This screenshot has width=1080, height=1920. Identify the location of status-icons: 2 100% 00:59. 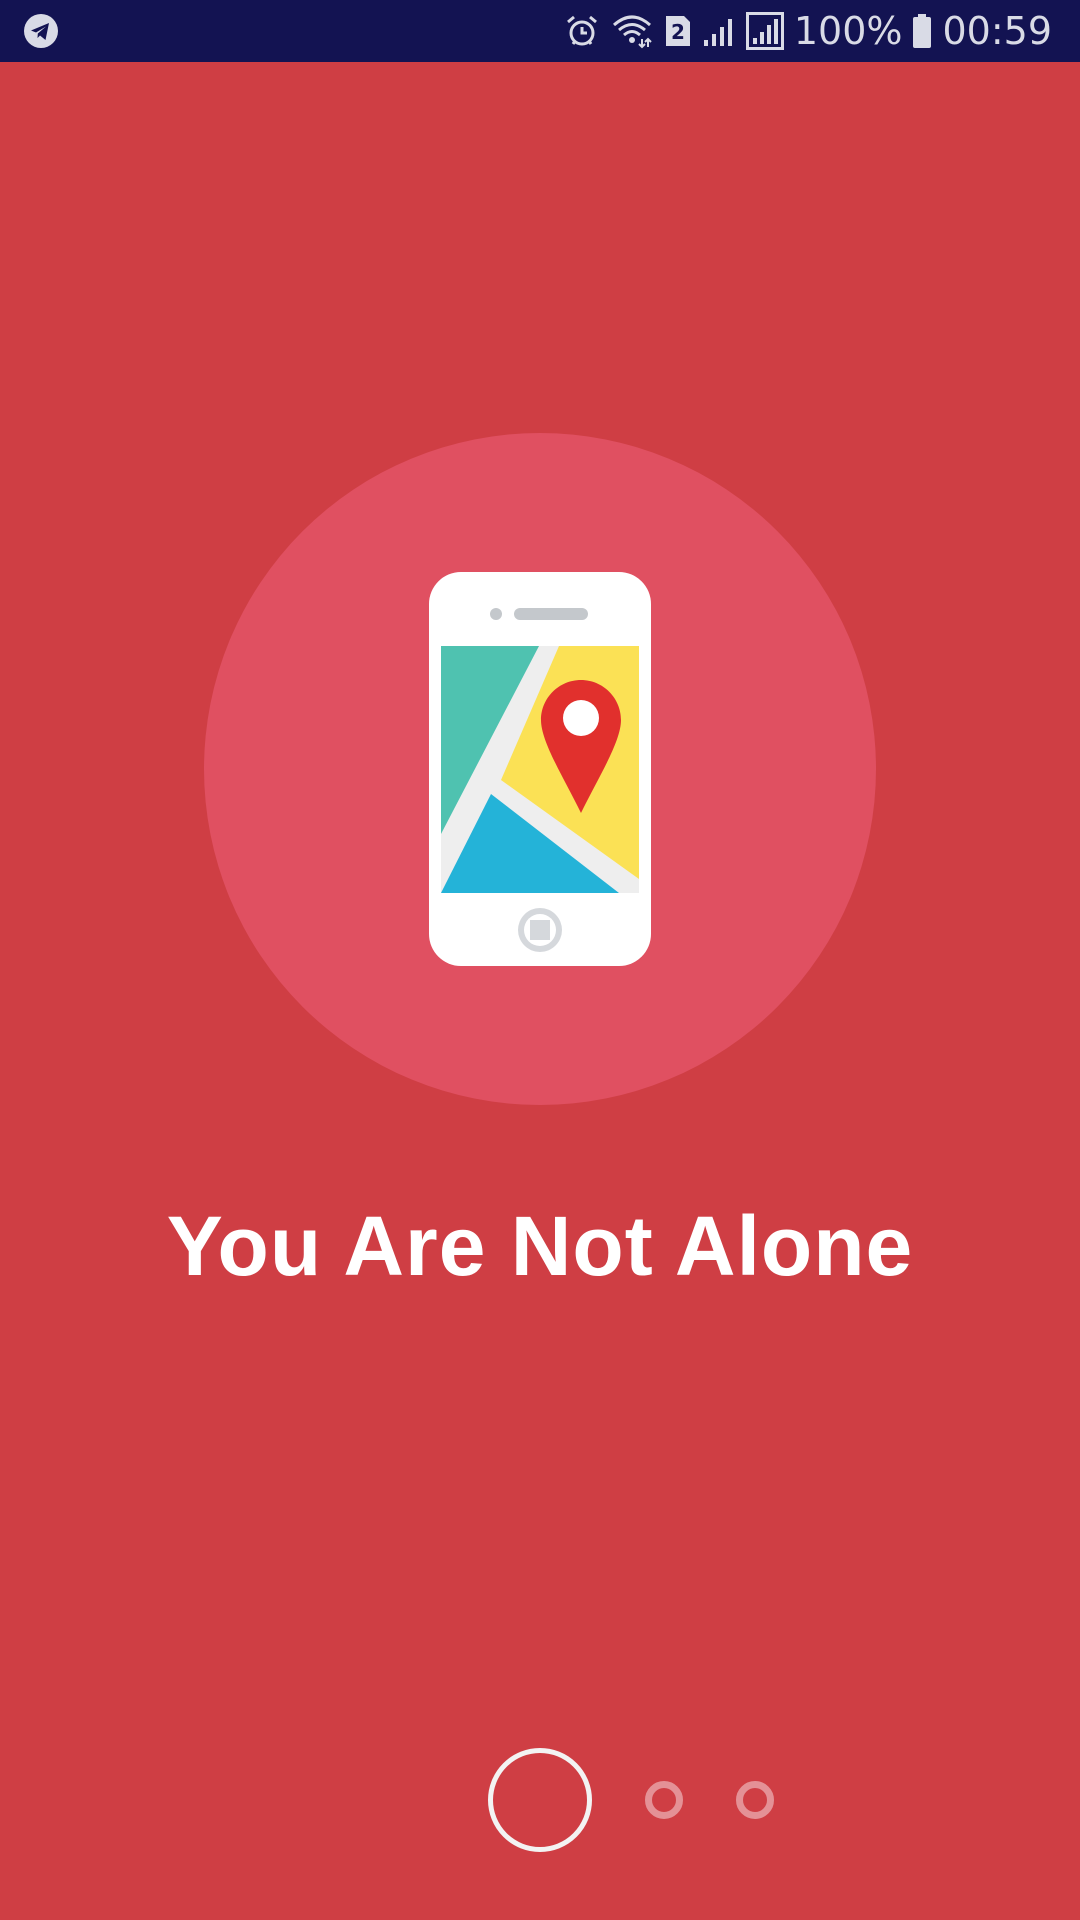
(808, 31).